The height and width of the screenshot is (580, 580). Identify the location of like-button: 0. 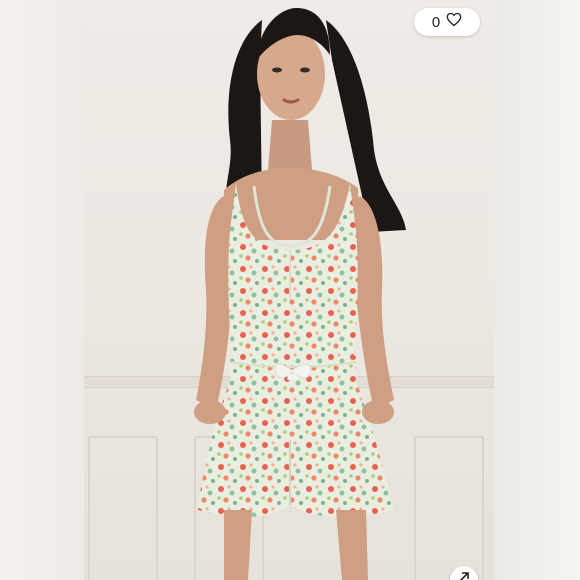
(447, 22).